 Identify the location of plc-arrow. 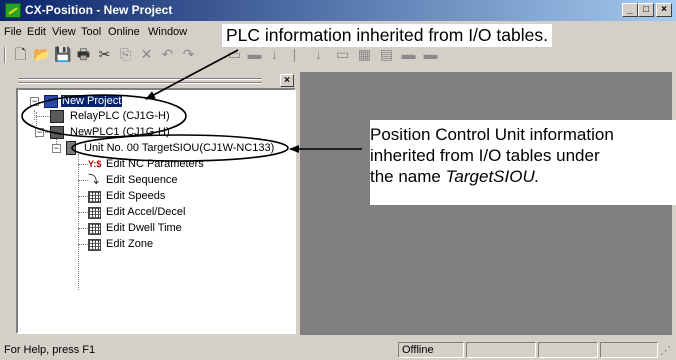
(192, 74).